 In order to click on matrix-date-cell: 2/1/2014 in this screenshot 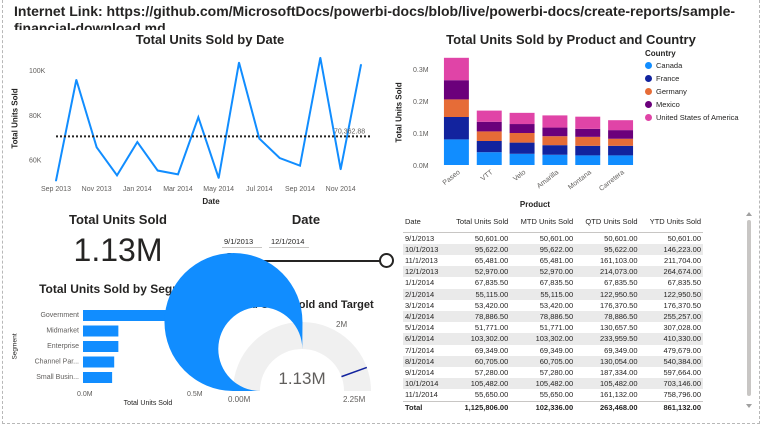, I will do `click(424, 294)`.